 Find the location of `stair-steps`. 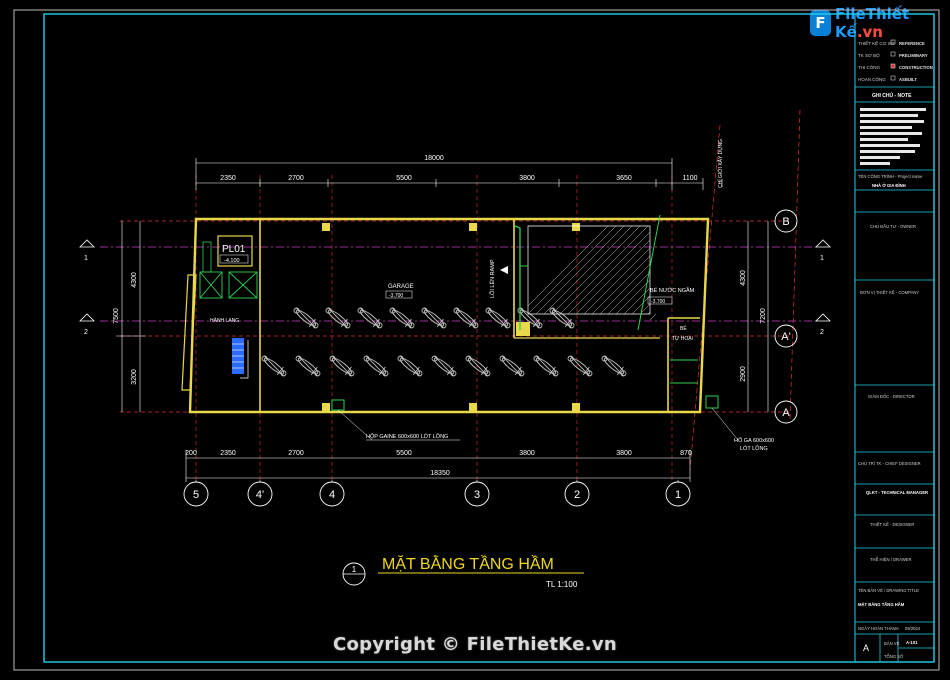

stair-steps is located at coordinates (240, 358).